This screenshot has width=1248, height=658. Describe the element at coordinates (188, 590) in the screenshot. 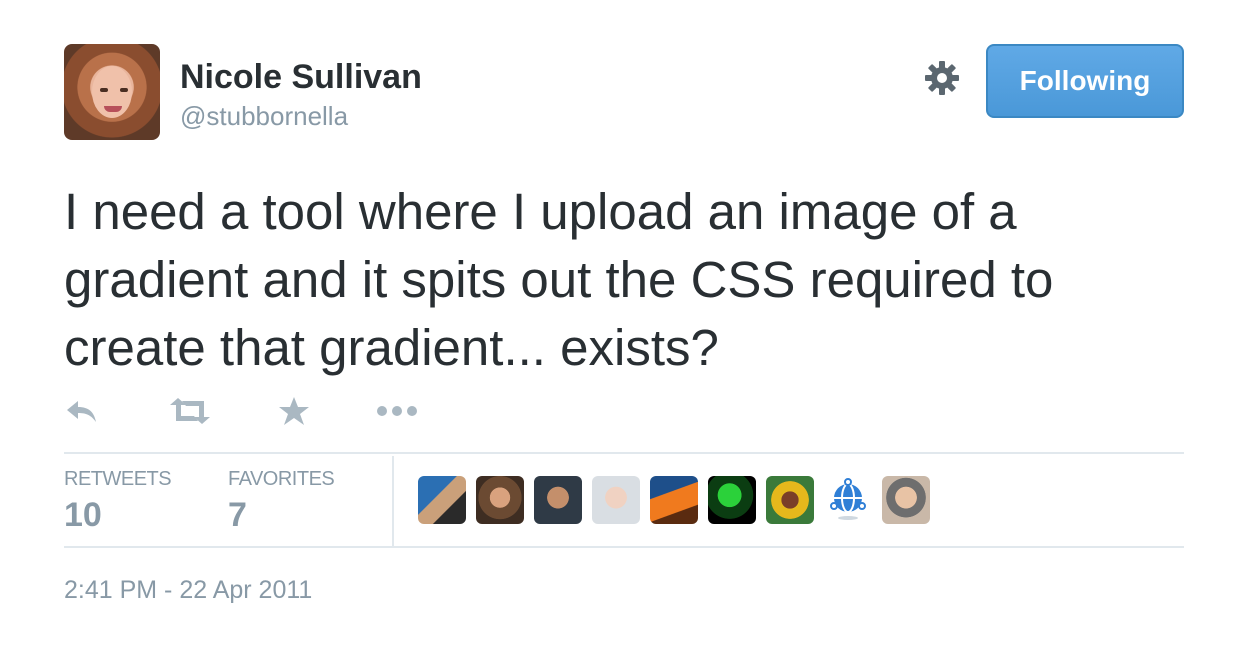

I see `tweet-timestamp: 2:41 PM - 22 Apr 2011` at that location.